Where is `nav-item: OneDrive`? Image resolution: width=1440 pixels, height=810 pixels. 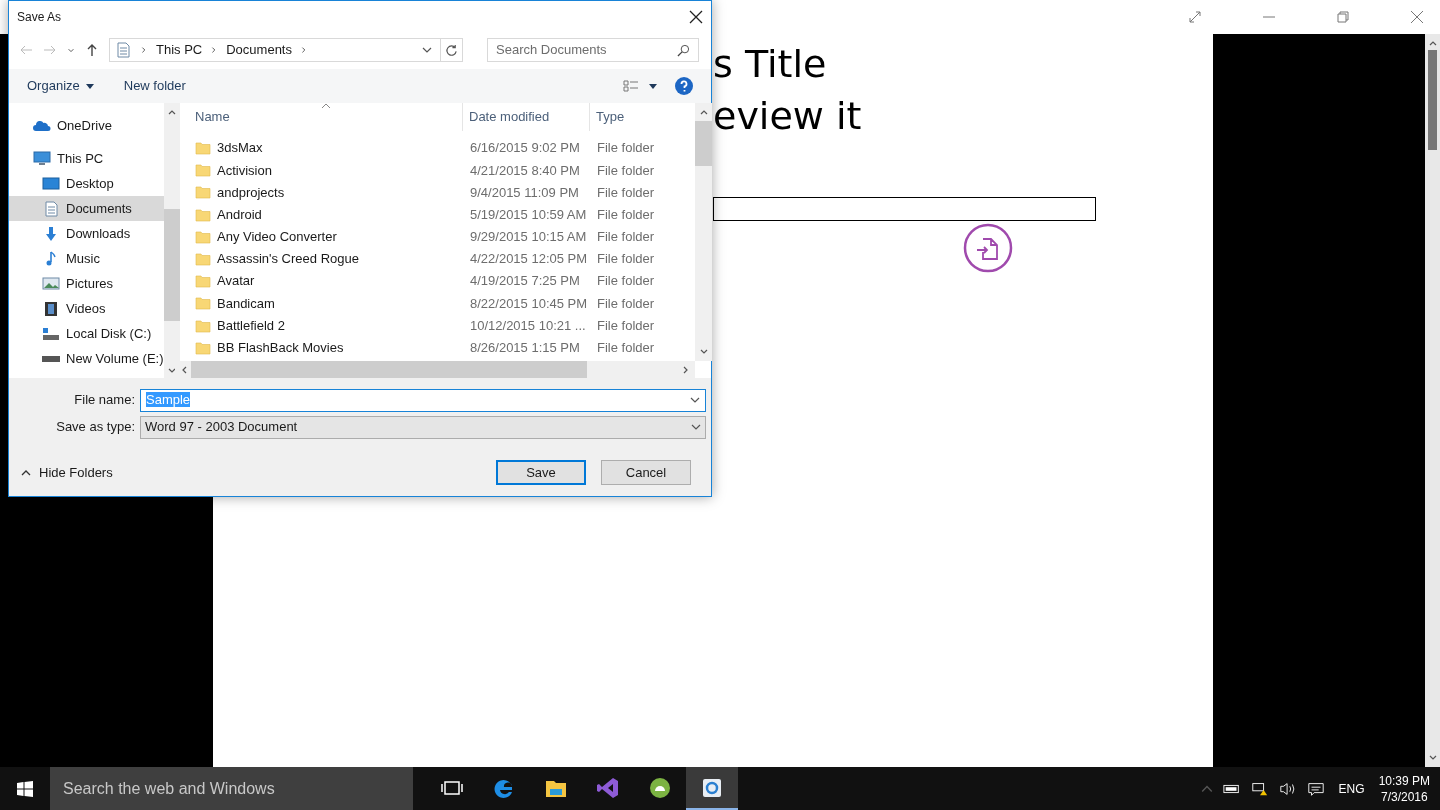 nav-item: OneDrive is located at coordinates (86, 125).